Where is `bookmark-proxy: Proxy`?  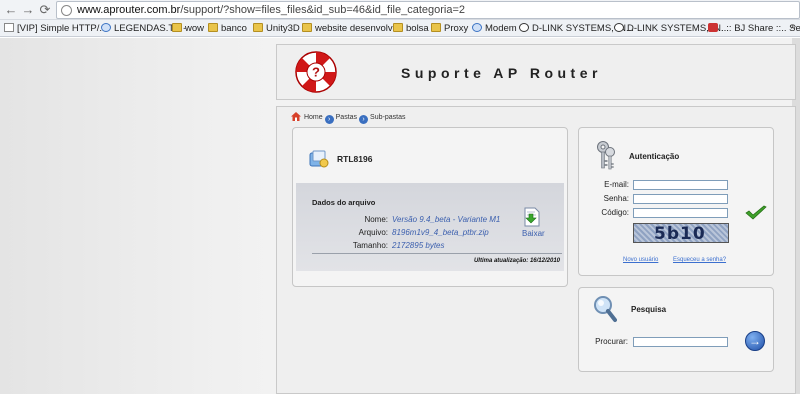 bookmark-proxy: Proxy is located at coordinates (449, 28).